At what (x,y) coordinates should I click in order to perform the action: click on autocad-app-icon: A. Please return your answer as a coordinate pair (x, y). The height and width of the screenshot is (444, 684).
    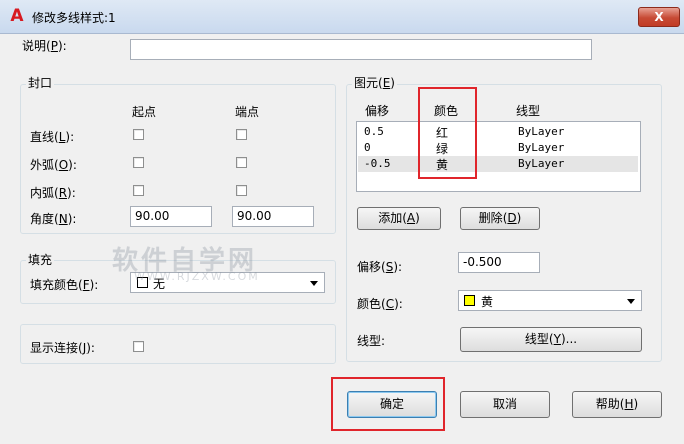
    Looking at the image, I should click on (17, 16).